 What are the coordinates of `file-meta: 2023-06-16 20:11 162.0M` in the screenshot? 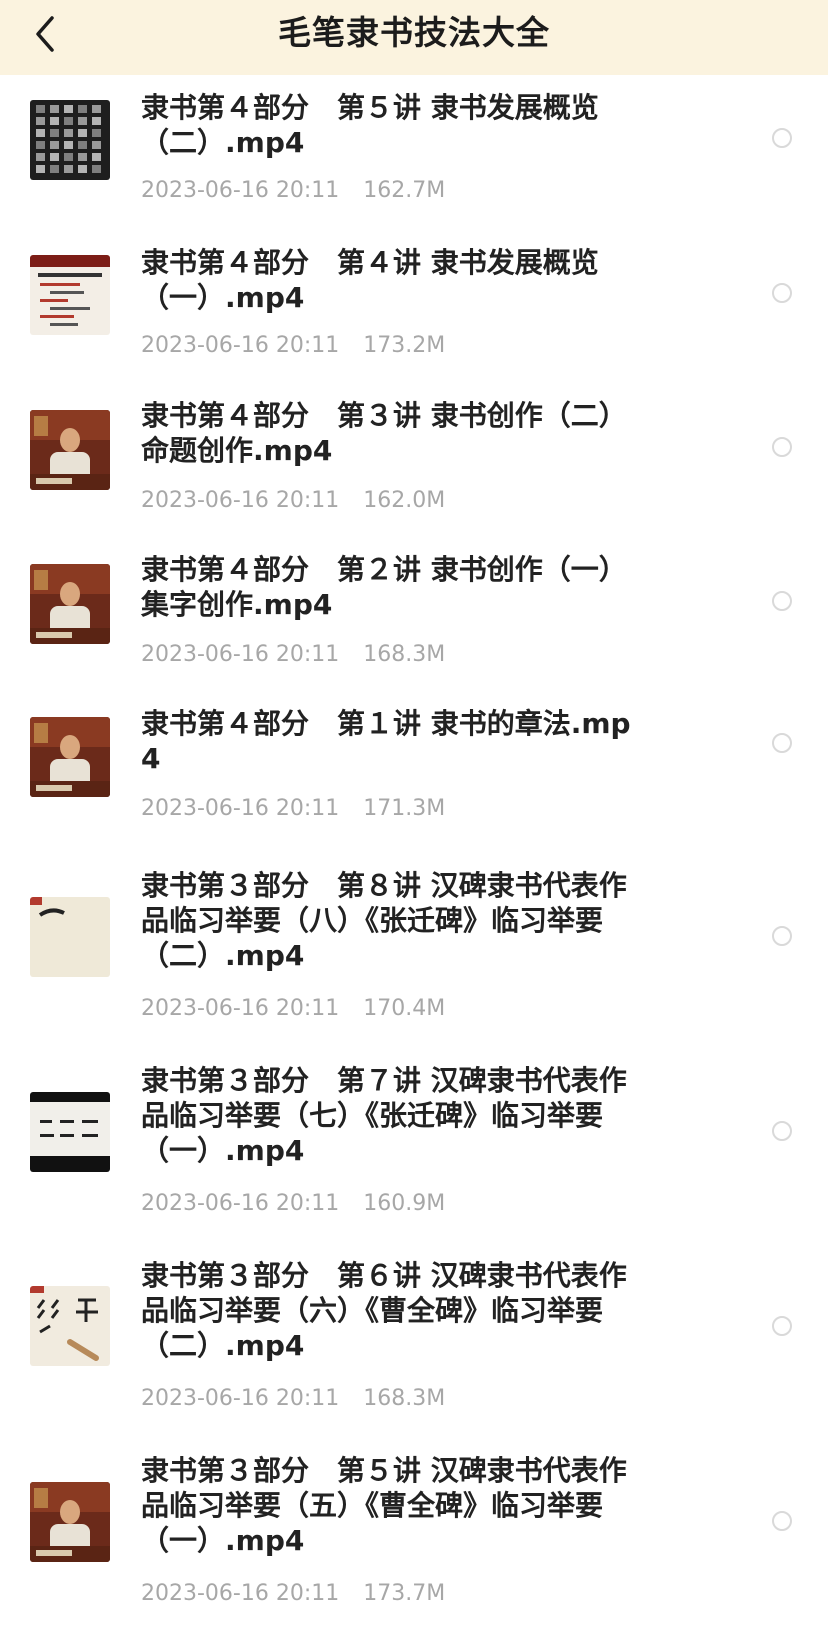 It's located at (293, 500).